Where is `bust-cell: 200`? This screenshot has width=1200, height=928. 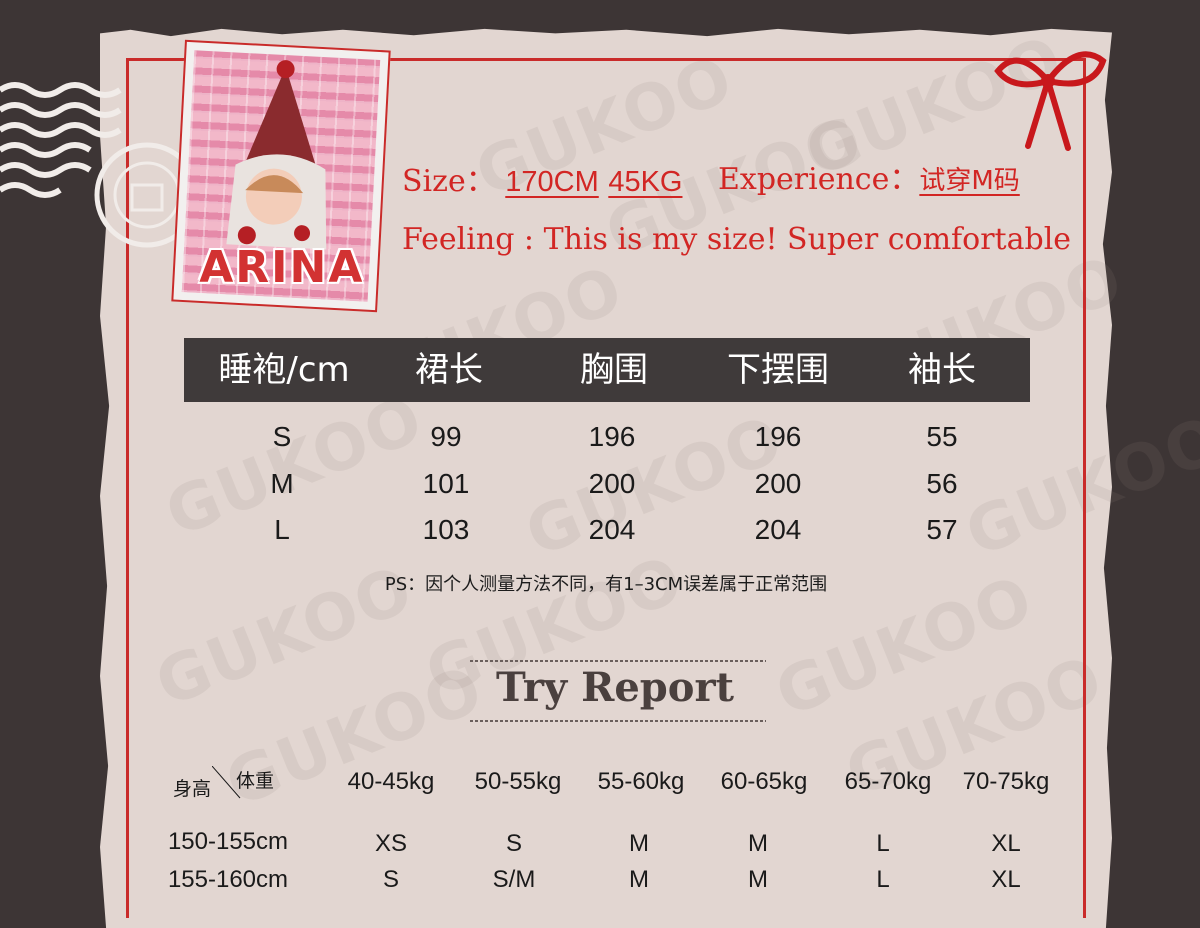 bust-cell: 200 is located at coordinates (612, 483).